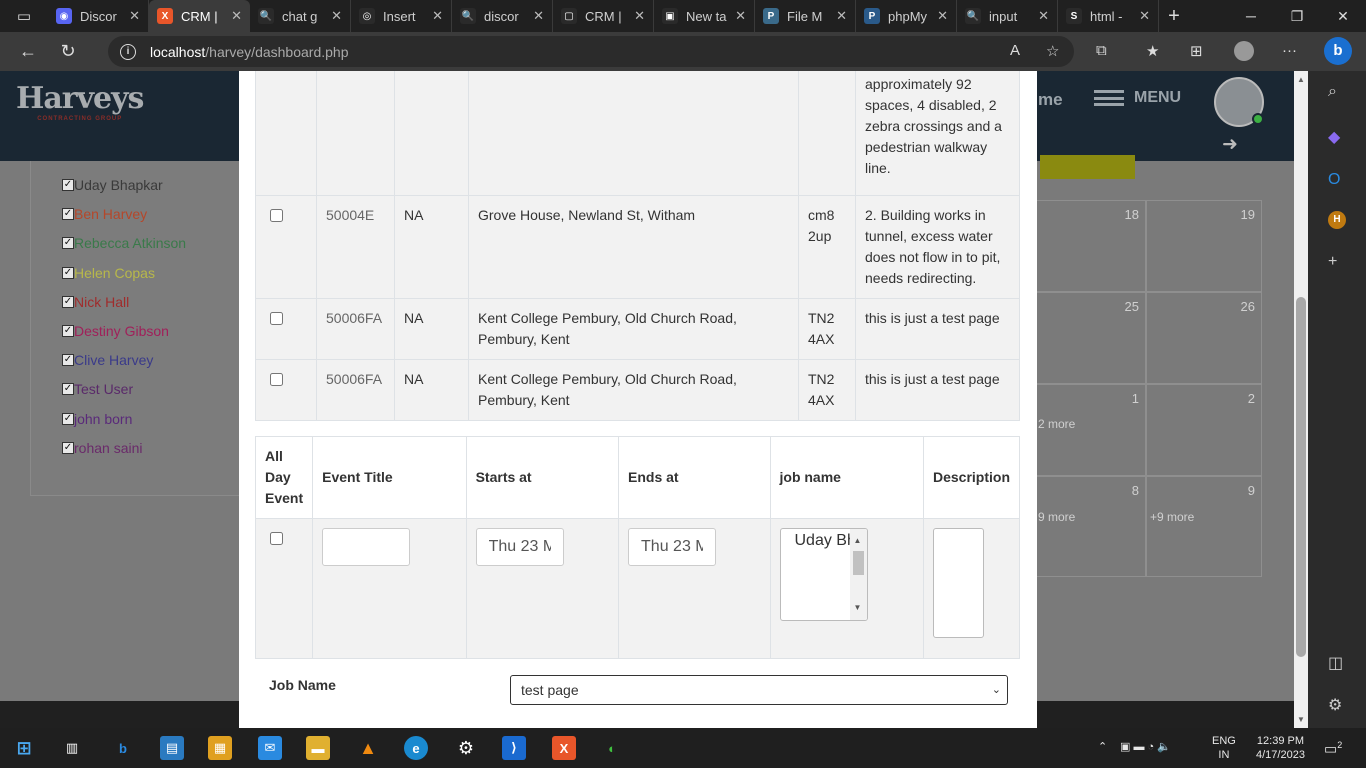 The width and height of the screenshot is (1366, 768). Describe the element at coordinates (199, 16) in the screenshot. I see `tab-1: X CRM | ✕` at that location.